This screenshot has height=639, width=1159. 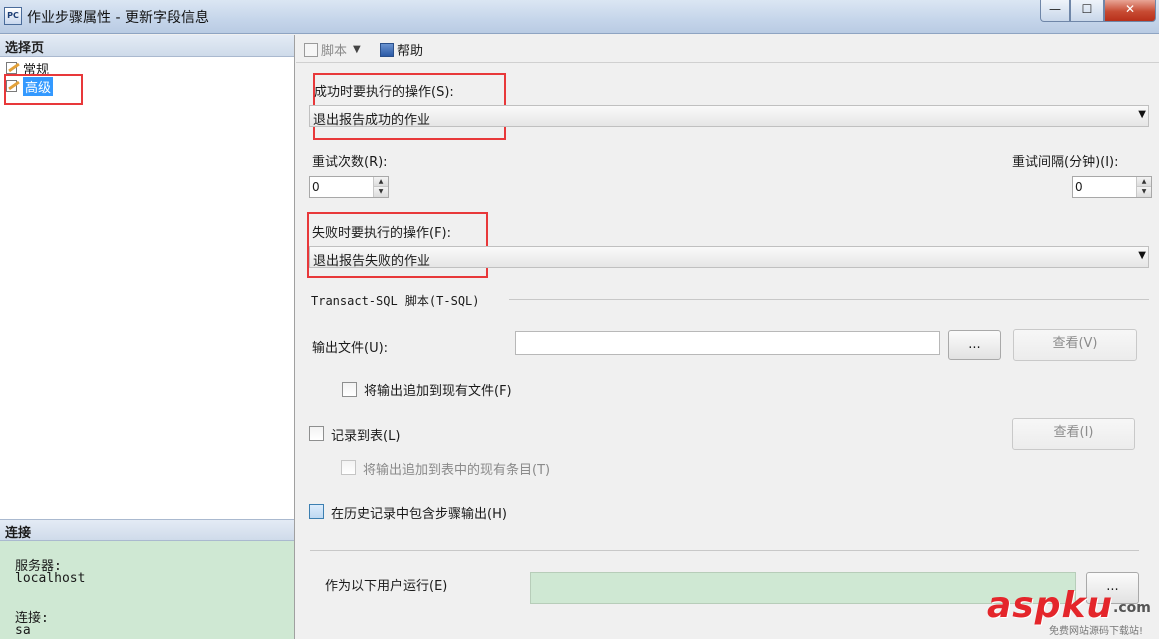 I want to click on run-as-label: 作为以下用户运行(E), so click(x=386, y=586).